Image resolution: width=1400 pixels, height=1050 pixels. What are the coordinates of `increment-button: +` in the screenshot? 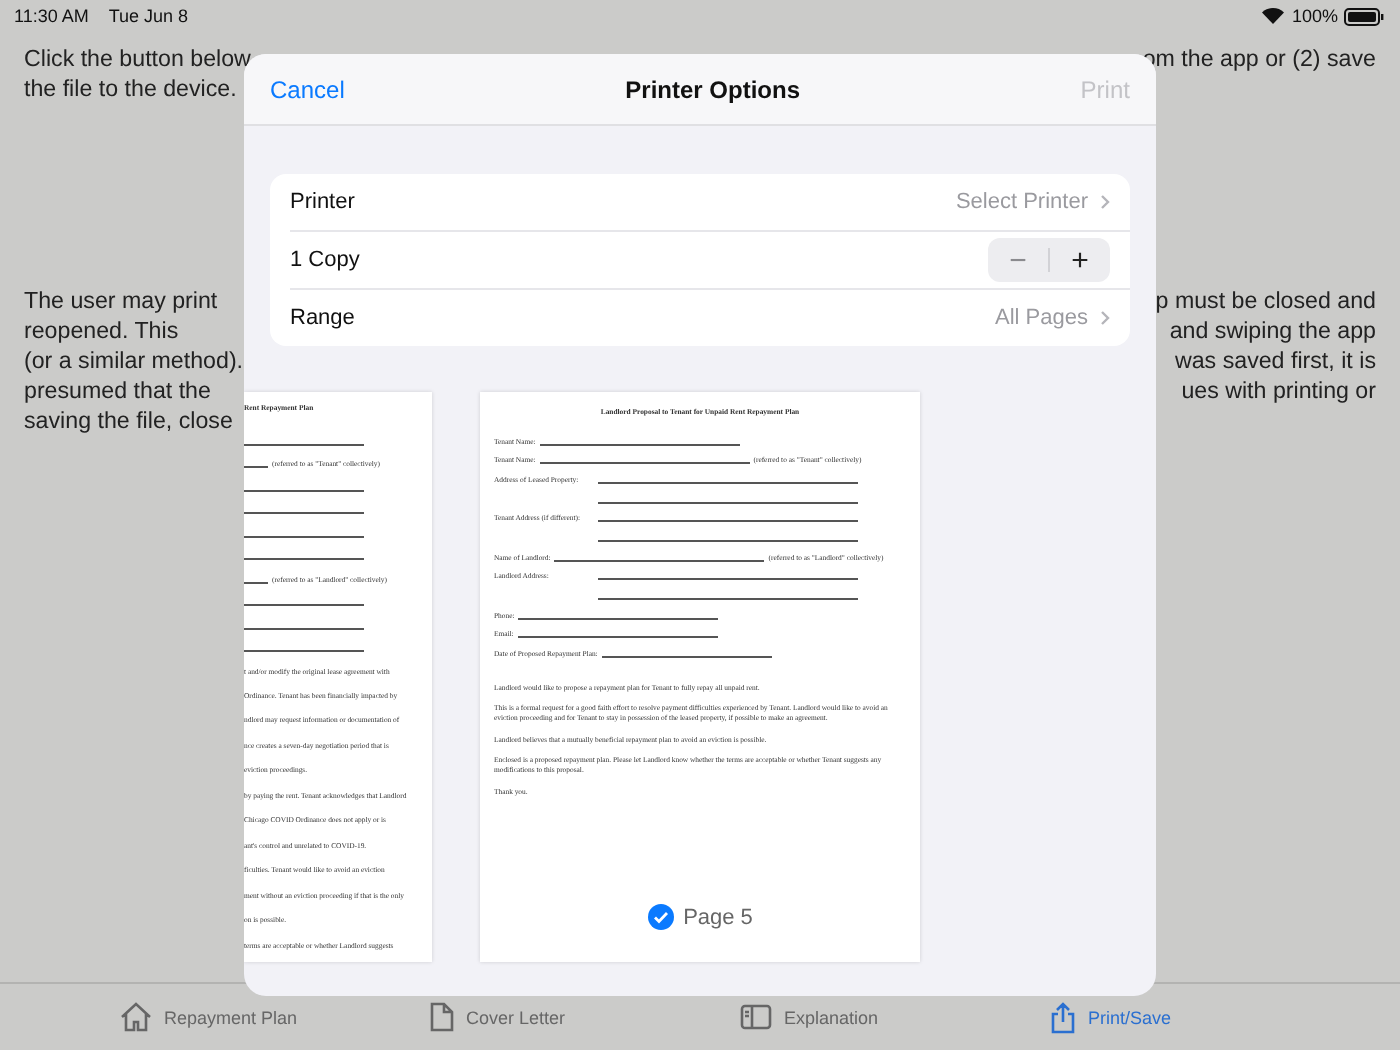 It's located at (1080, 260).